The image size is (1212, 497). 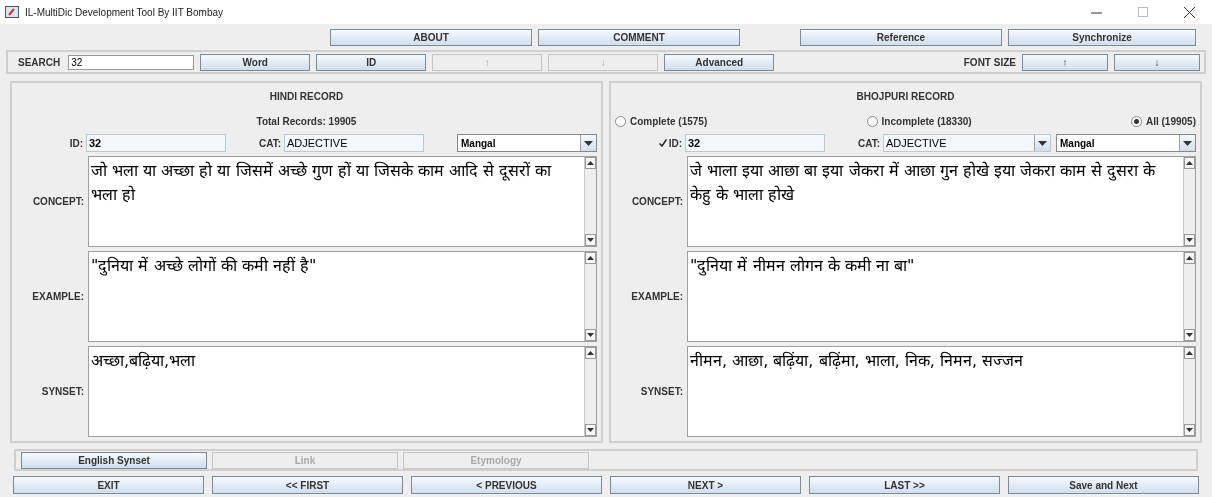 I want to click on panel-title: BHOJPURI RECORD, so click(x=905, y=97).